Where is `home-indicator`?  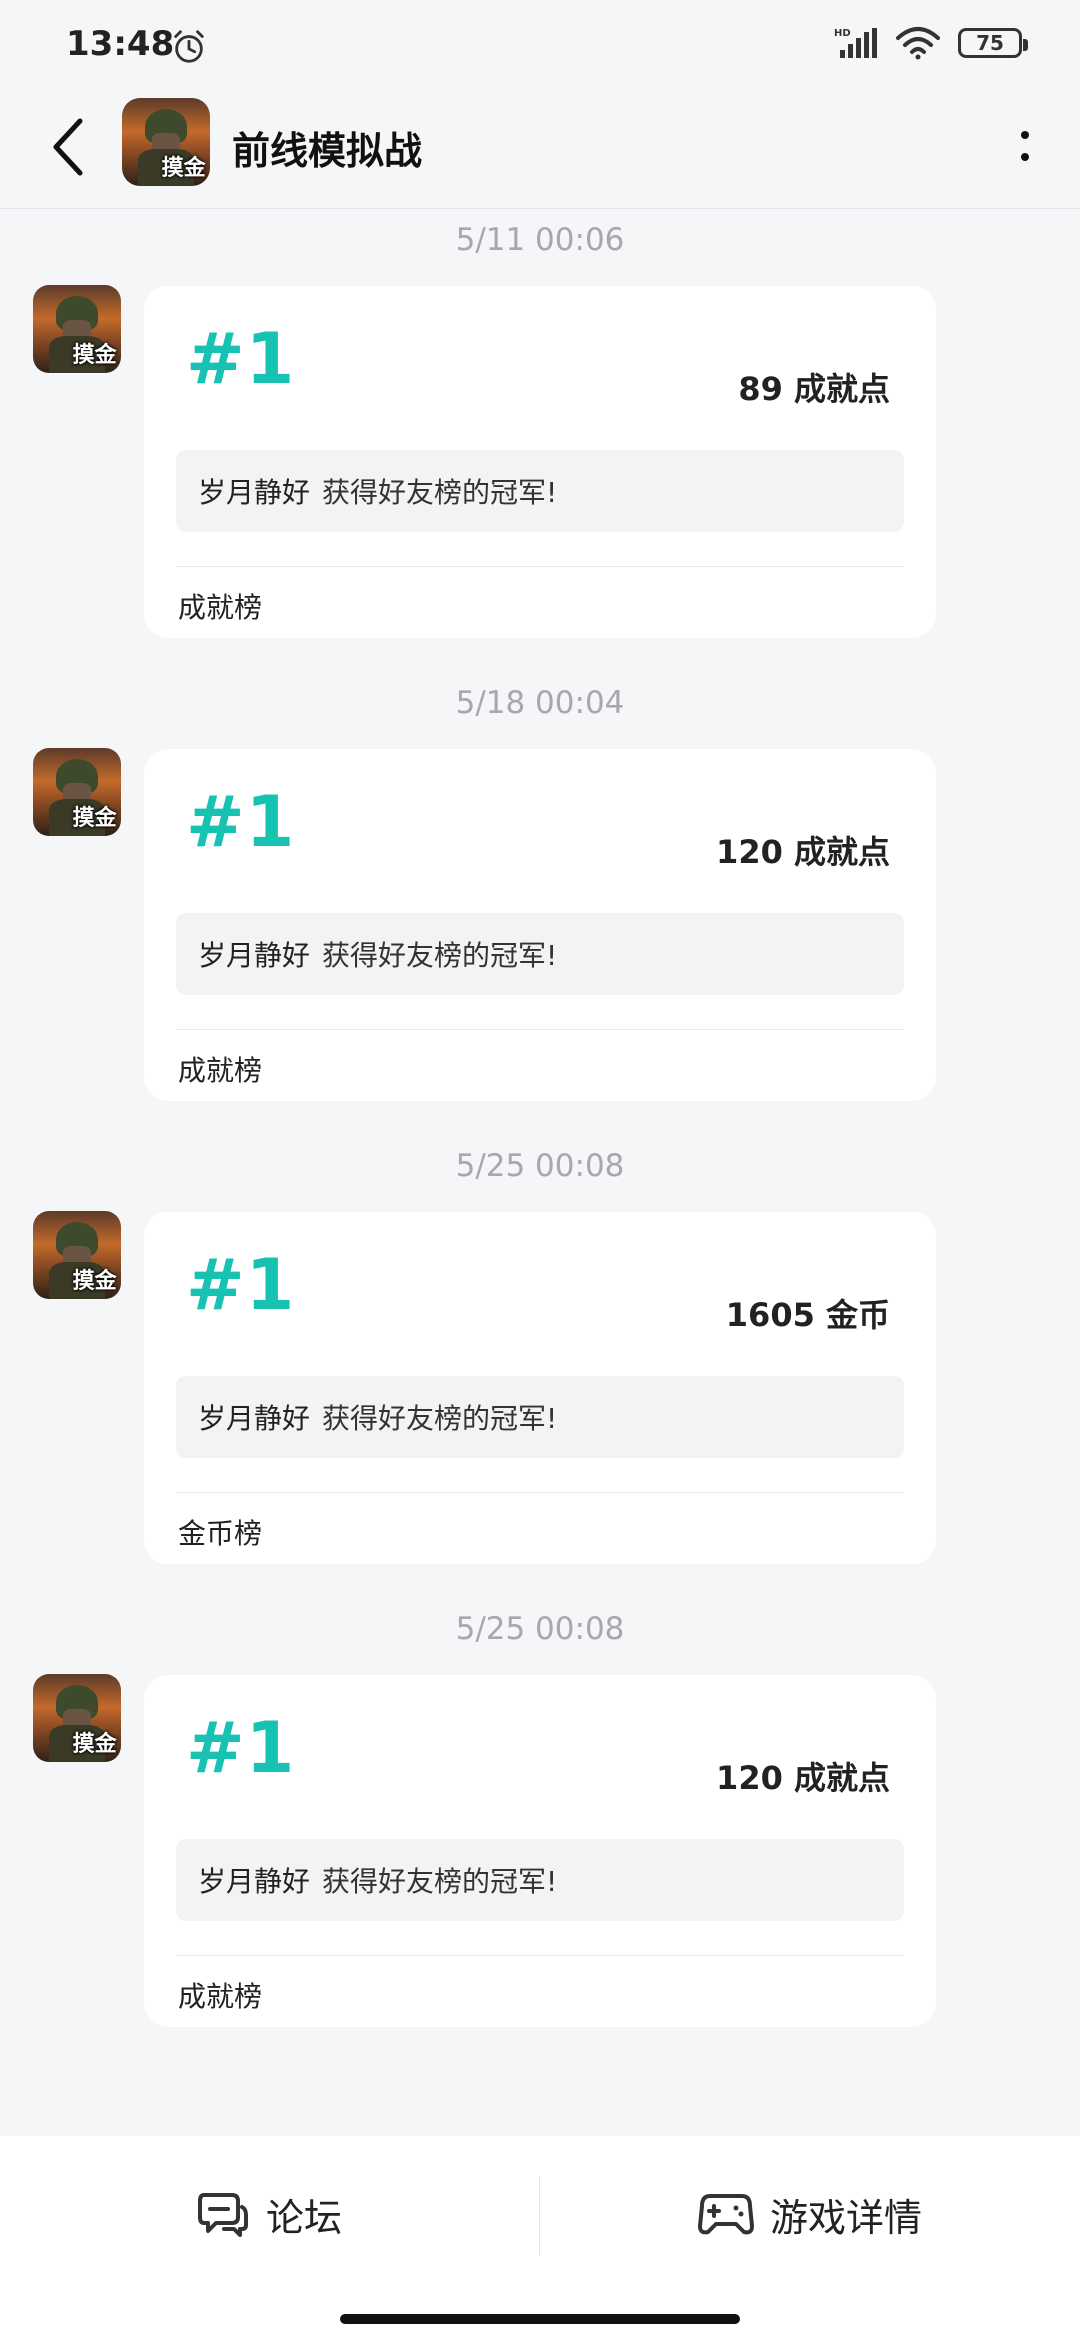
home-indicator is located at coordinates (540, 2319).